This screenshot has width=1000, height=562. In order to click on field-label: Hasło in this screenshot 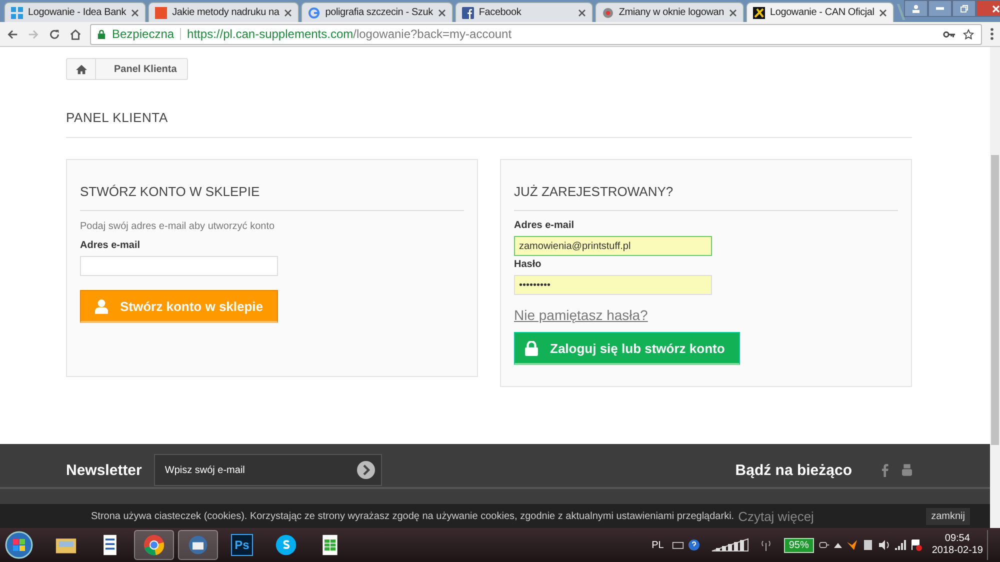, I will do `click(528, 264)`.